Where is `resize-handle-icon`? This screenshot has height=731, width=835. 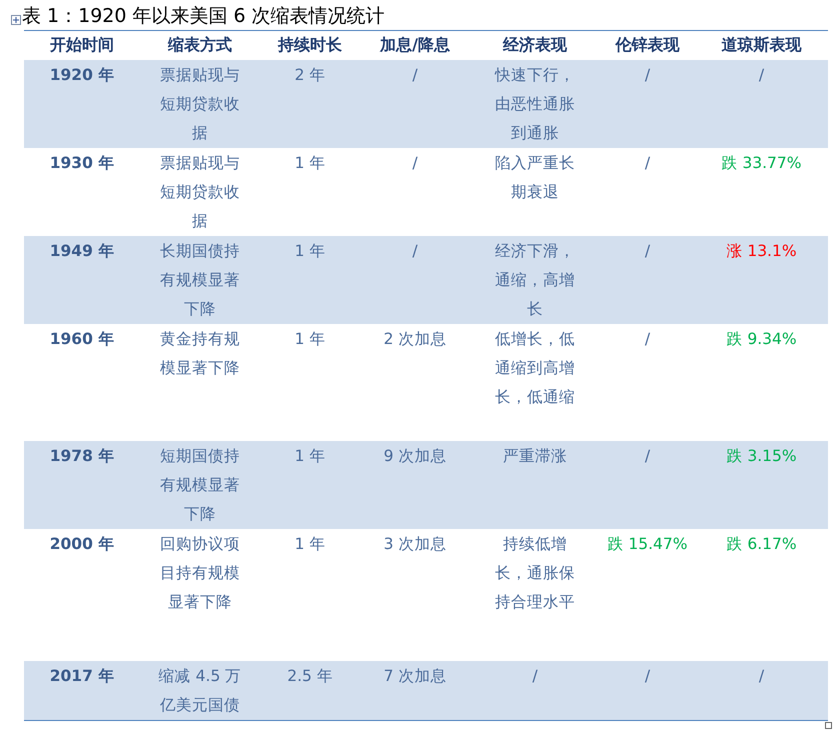 resize-handle-icon is located at coordinates (828, 725).